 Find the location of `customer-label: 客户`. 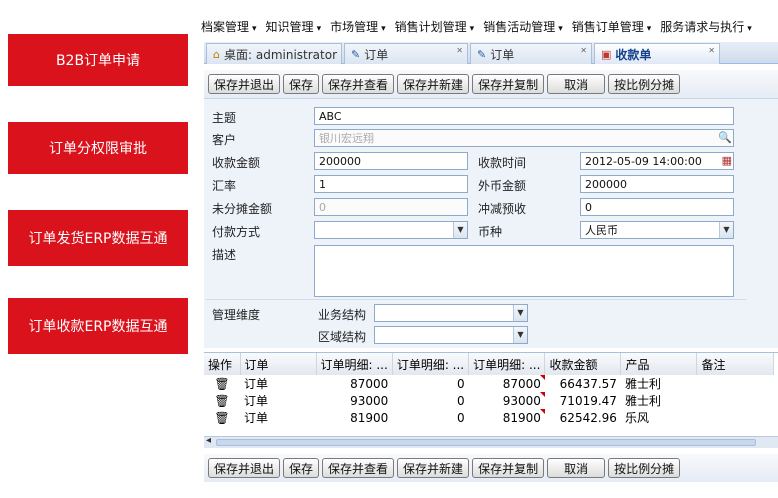

customer-label: 客户 is located at coordinates (224, 140).